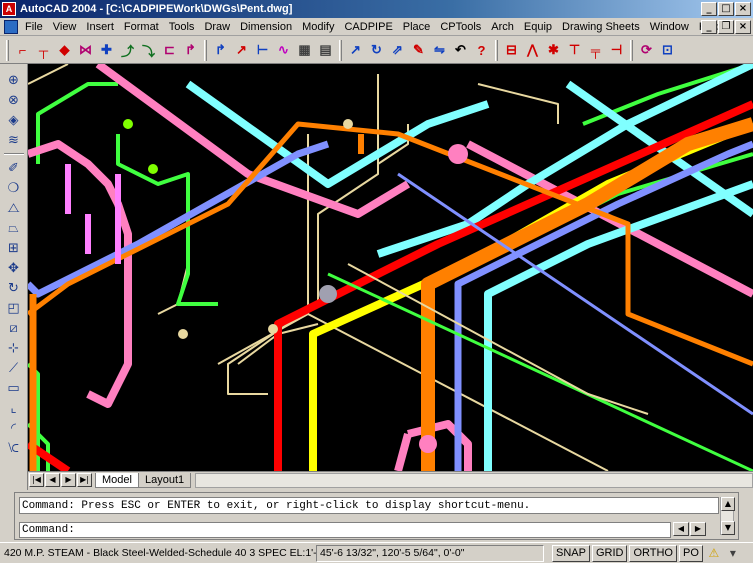 The width and height of the screenshot is (753, 563). I want to click on menu-equip: Equip, so click(538, 27).